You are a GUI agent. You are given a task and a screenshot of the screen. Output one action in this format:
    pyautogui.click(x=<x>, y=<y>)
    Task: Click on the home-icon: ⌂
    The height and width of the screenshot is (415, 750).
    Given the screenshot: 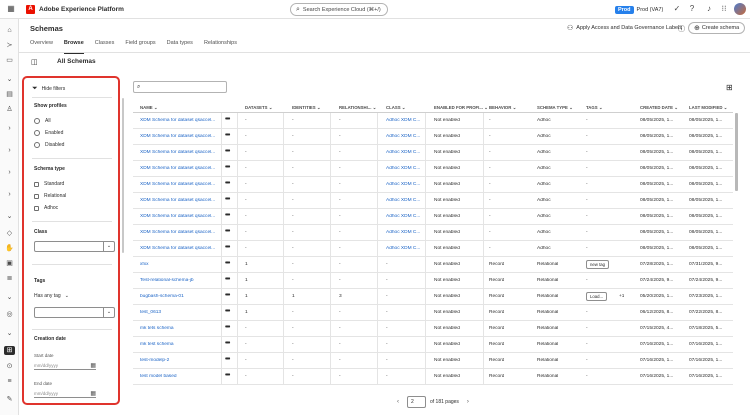 What is the action you would take?
    pyautogui.click(x=9, y=30)
    